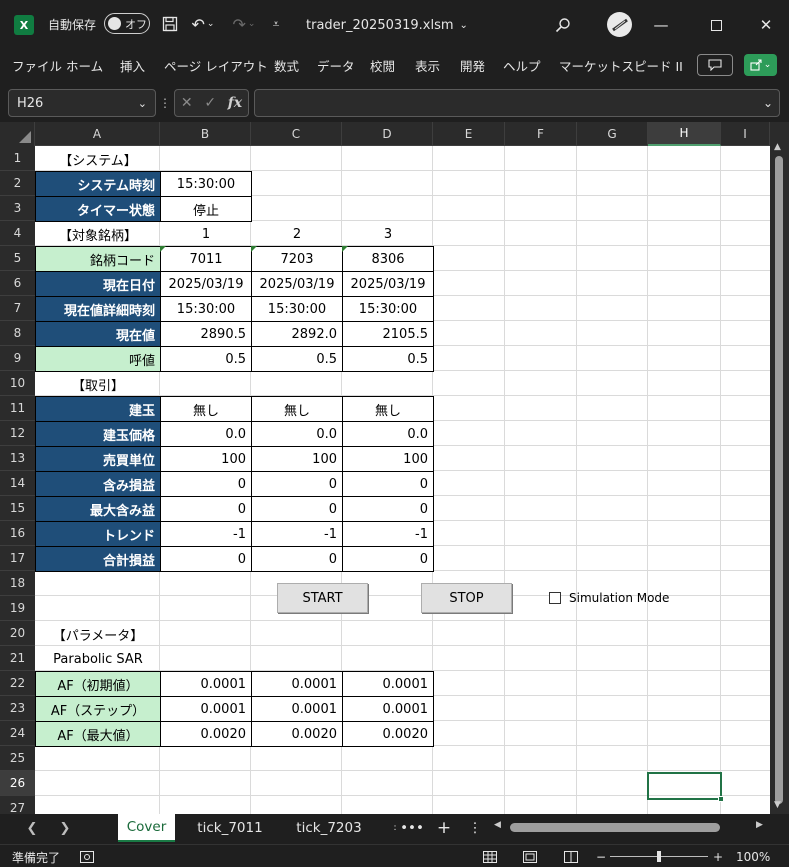 The width and height of the screenshot is (789, 867). What do you see at coordinates (427, 66) in the screenshot?
I see `tab-view: 表示` at bounding box center [427, 66].